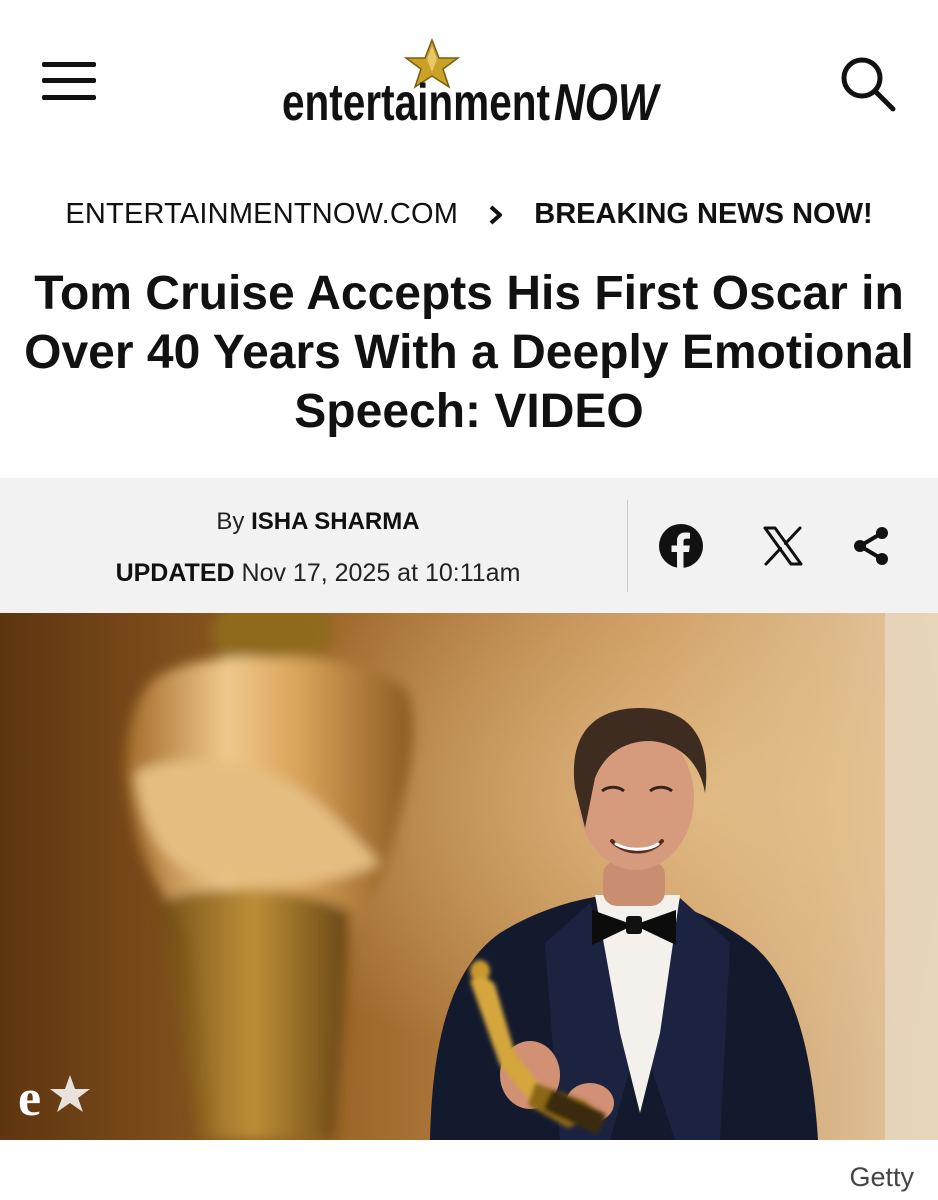  What do you see at coordinates (868, 84) in the screenshot?
I see `search-icon` at bounding box center [868, 84].